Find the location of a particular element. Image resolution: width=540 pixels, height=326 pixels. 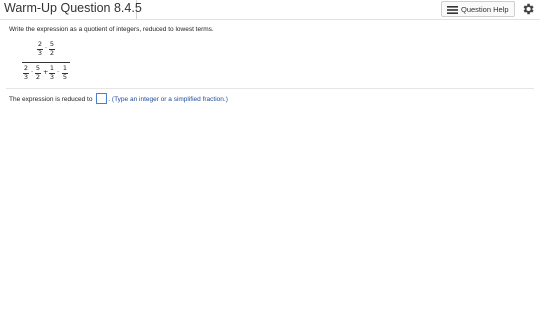

answer-prefix: The expression is reduced to is located at coordinates (51, 100).